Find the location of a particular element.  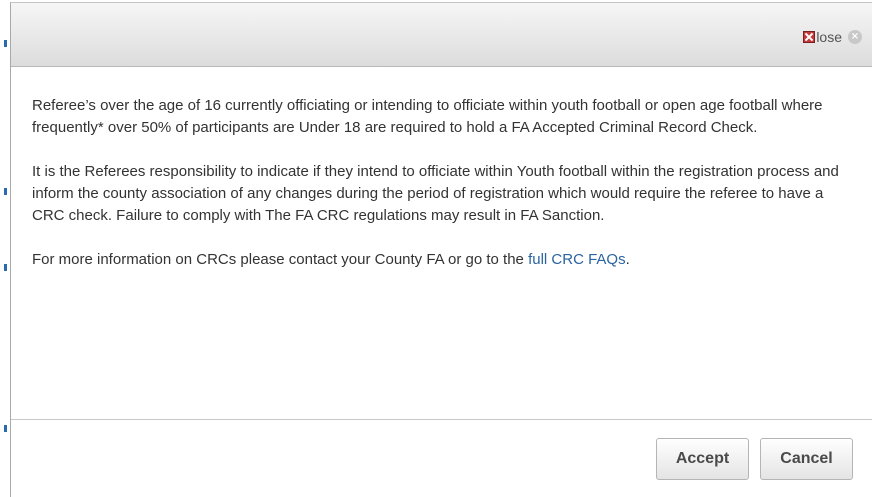

accept-button: Accept is located at coordinates (702, 459).